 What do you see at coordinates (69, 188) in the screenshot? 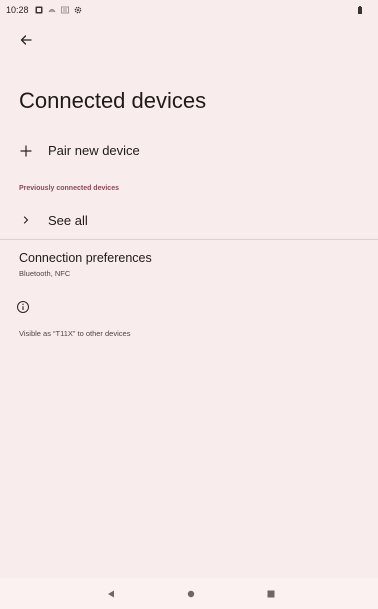
I see `previously-connected-header: Previously connected devices` at bounding box center [69, 188].